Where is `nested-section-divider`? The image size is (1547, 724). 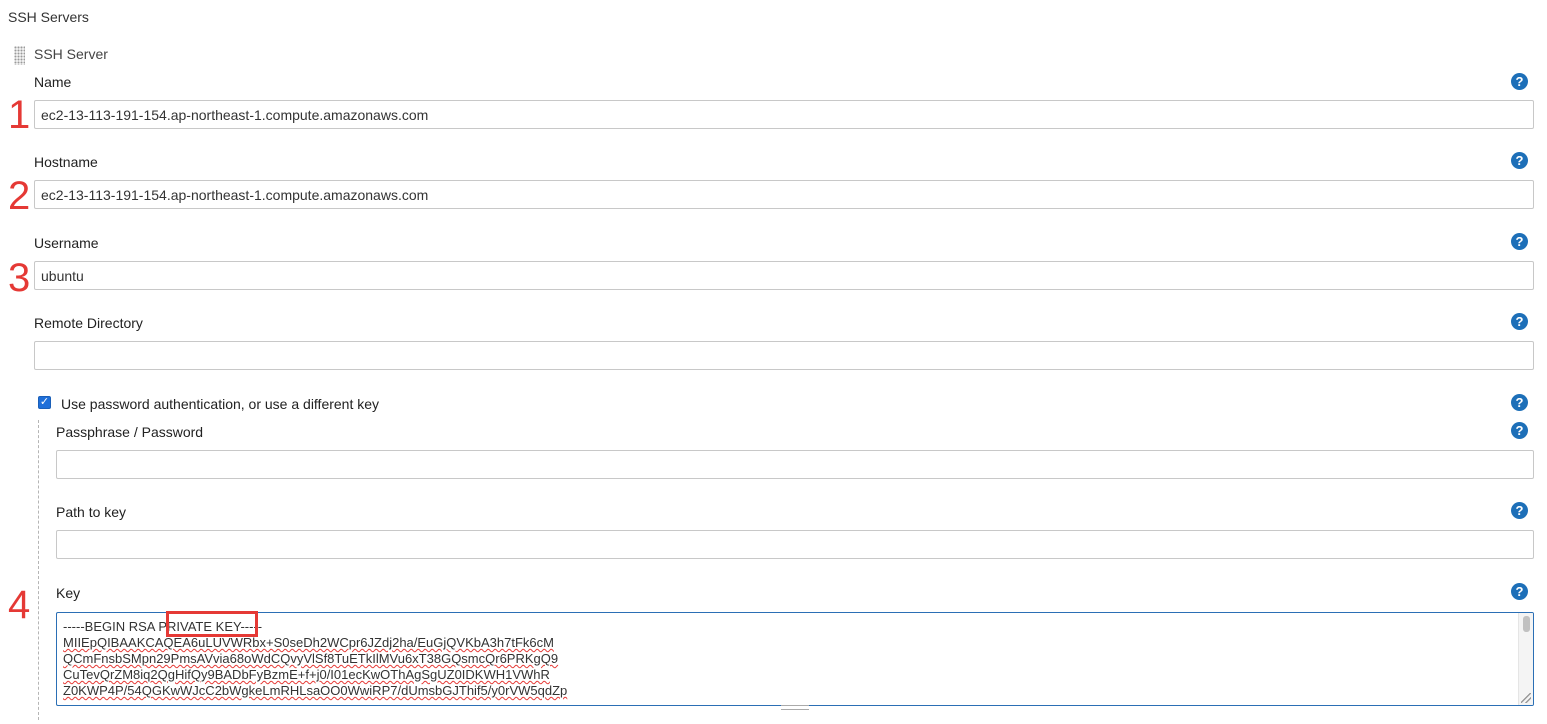 nested-section-divider is located at coordinates (38, 570).